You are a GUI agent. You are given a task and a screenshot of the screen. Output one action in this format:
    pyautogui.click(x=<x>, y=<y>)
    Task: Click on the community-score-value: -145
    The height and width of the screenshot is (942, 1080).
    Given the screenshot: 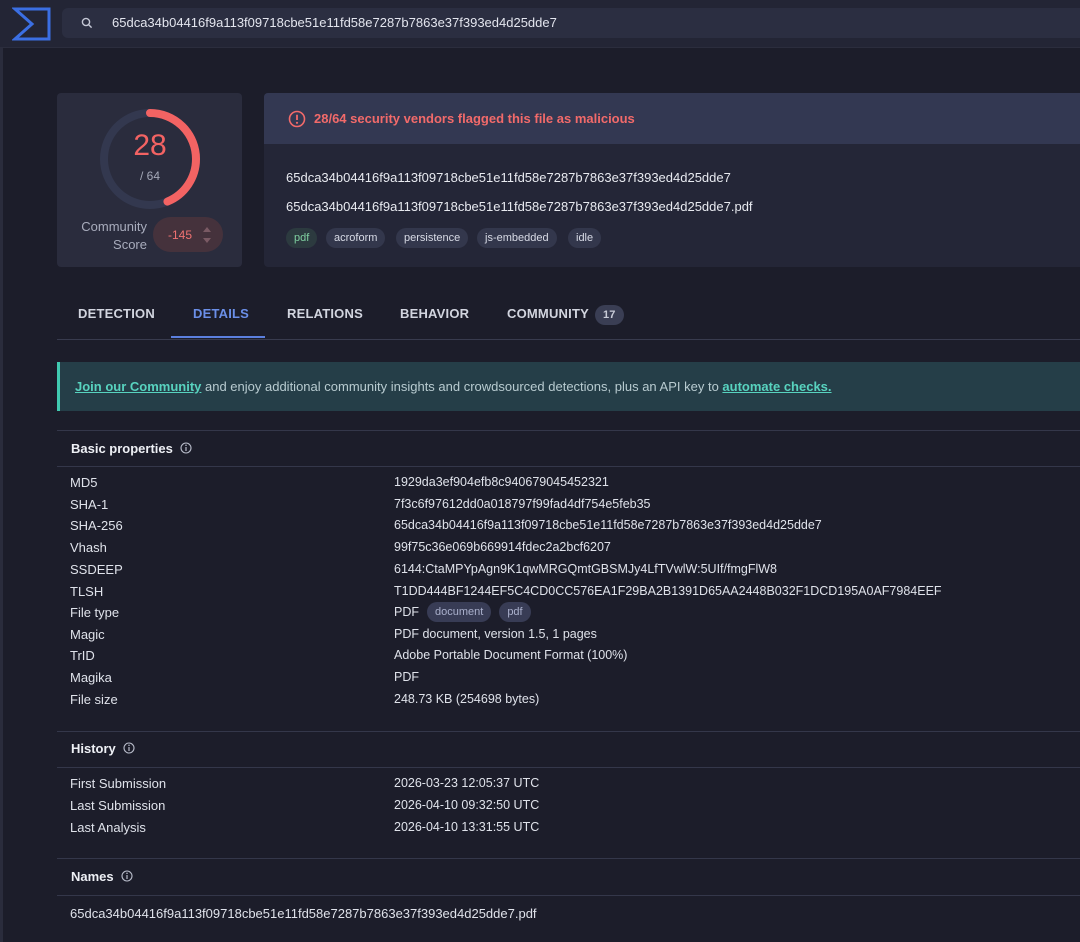 What is the action you would take?
    pyautogui.click(x=180, y=235)
    